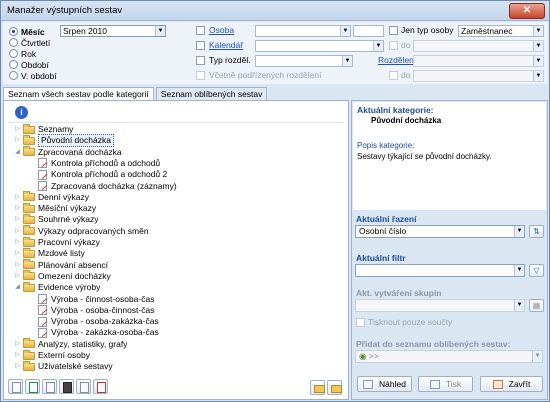 The image size is (550, 402). What do you see at coordinates (221, 30) in the screenshot?
I see `osoba-link: Osoba` at bounding box center [221, 30].